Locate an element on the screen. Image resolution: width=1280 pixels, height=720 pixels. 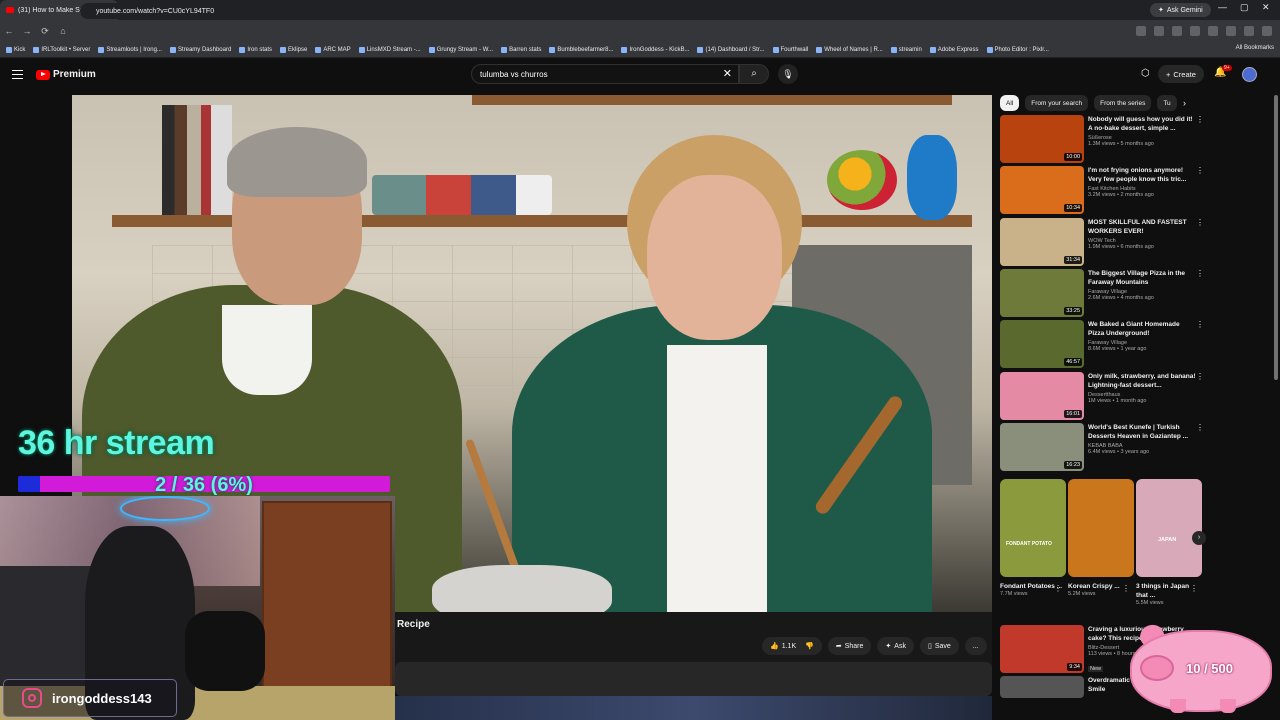
short-thumbnail: FONDANT POTATO is located at coordinates (1033, 528).